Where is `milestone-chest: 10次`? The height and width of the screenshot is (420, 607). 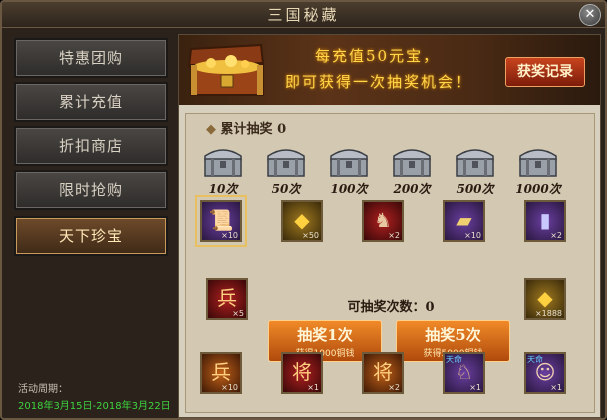
milestone-chest: 10次 is located at coordinates (223, 170).